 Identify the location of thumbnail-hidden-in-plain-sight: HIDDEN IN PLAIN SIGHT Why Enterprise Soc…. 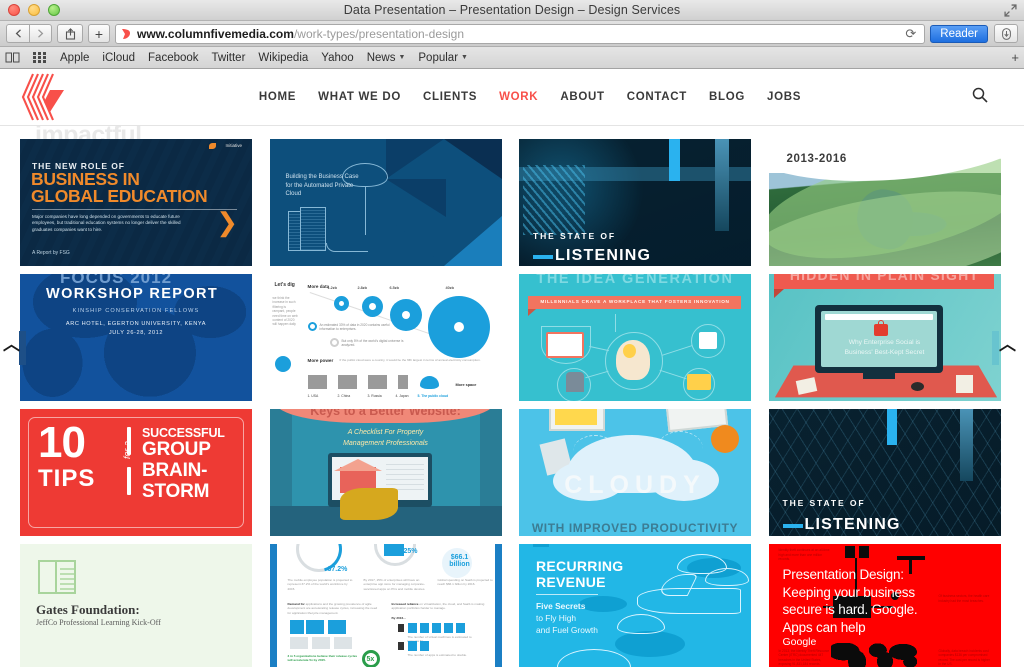
(884, 337).